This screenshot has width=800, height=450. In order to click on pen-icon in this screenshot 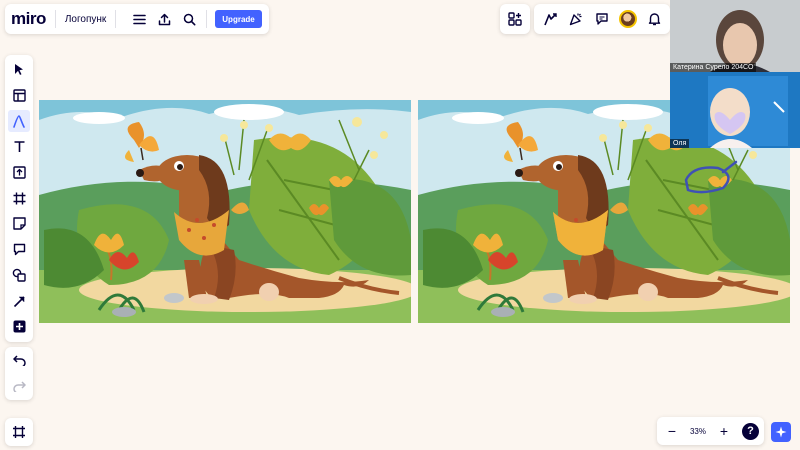, I will do `click(19, 121)`.